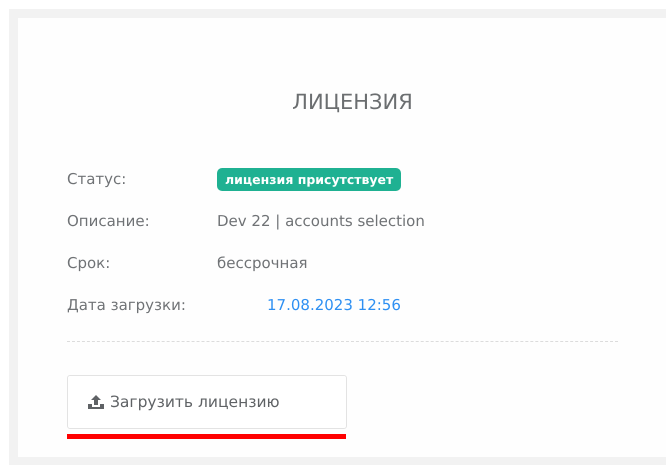 The height and width of the screenshot is (470, 666). I want to click on card-title: ЛИЦЕНЗИЯ, so click(352, 102).